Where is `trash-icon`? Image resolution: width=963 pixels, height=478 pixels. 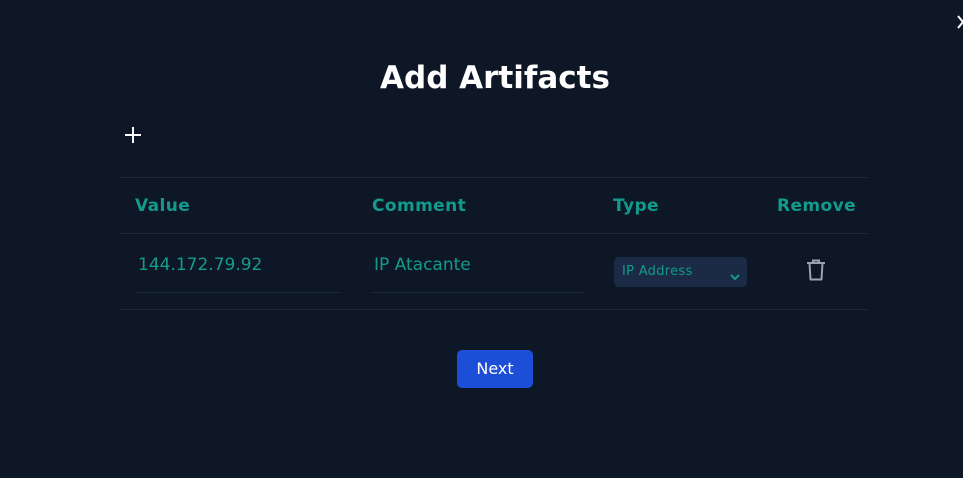 trash-icon is located at coordinates (816, 270).